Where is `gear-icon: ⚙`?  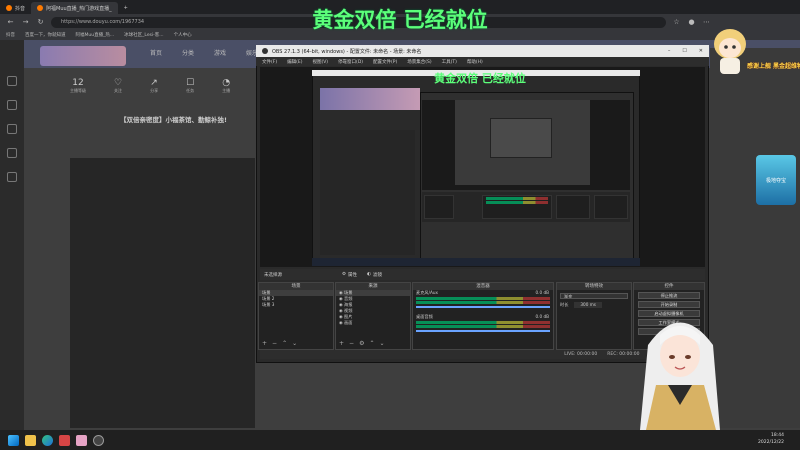
gear-icon: ⚙ is located at coordinates (344, 274).